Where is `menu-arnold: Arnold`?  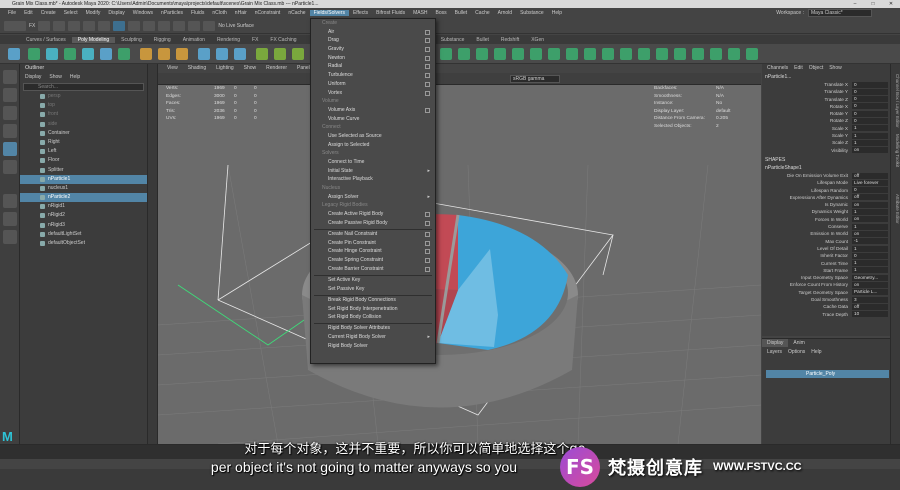
menu-arnold: Arnold is located at coordinates (505, 13).